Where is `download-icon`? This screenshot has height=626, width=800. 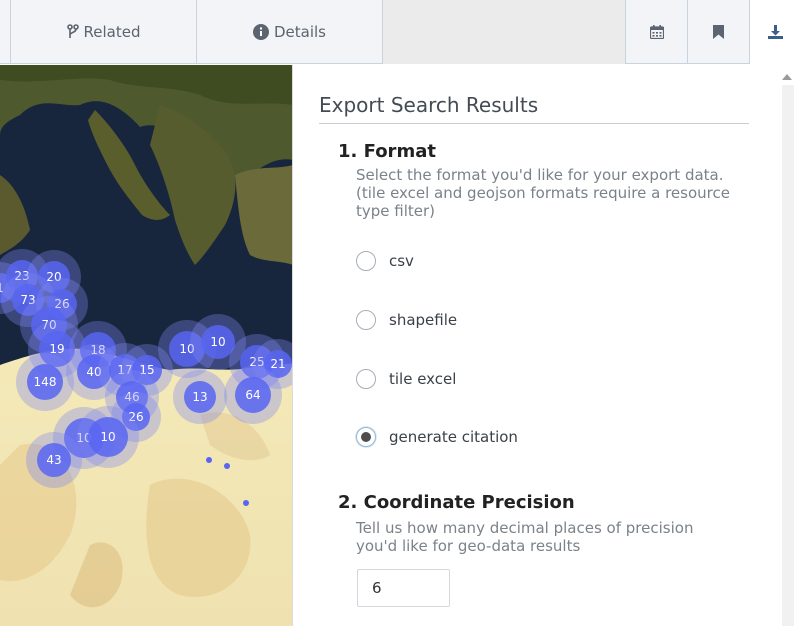 download-icon is located at coordinates (775, 32).